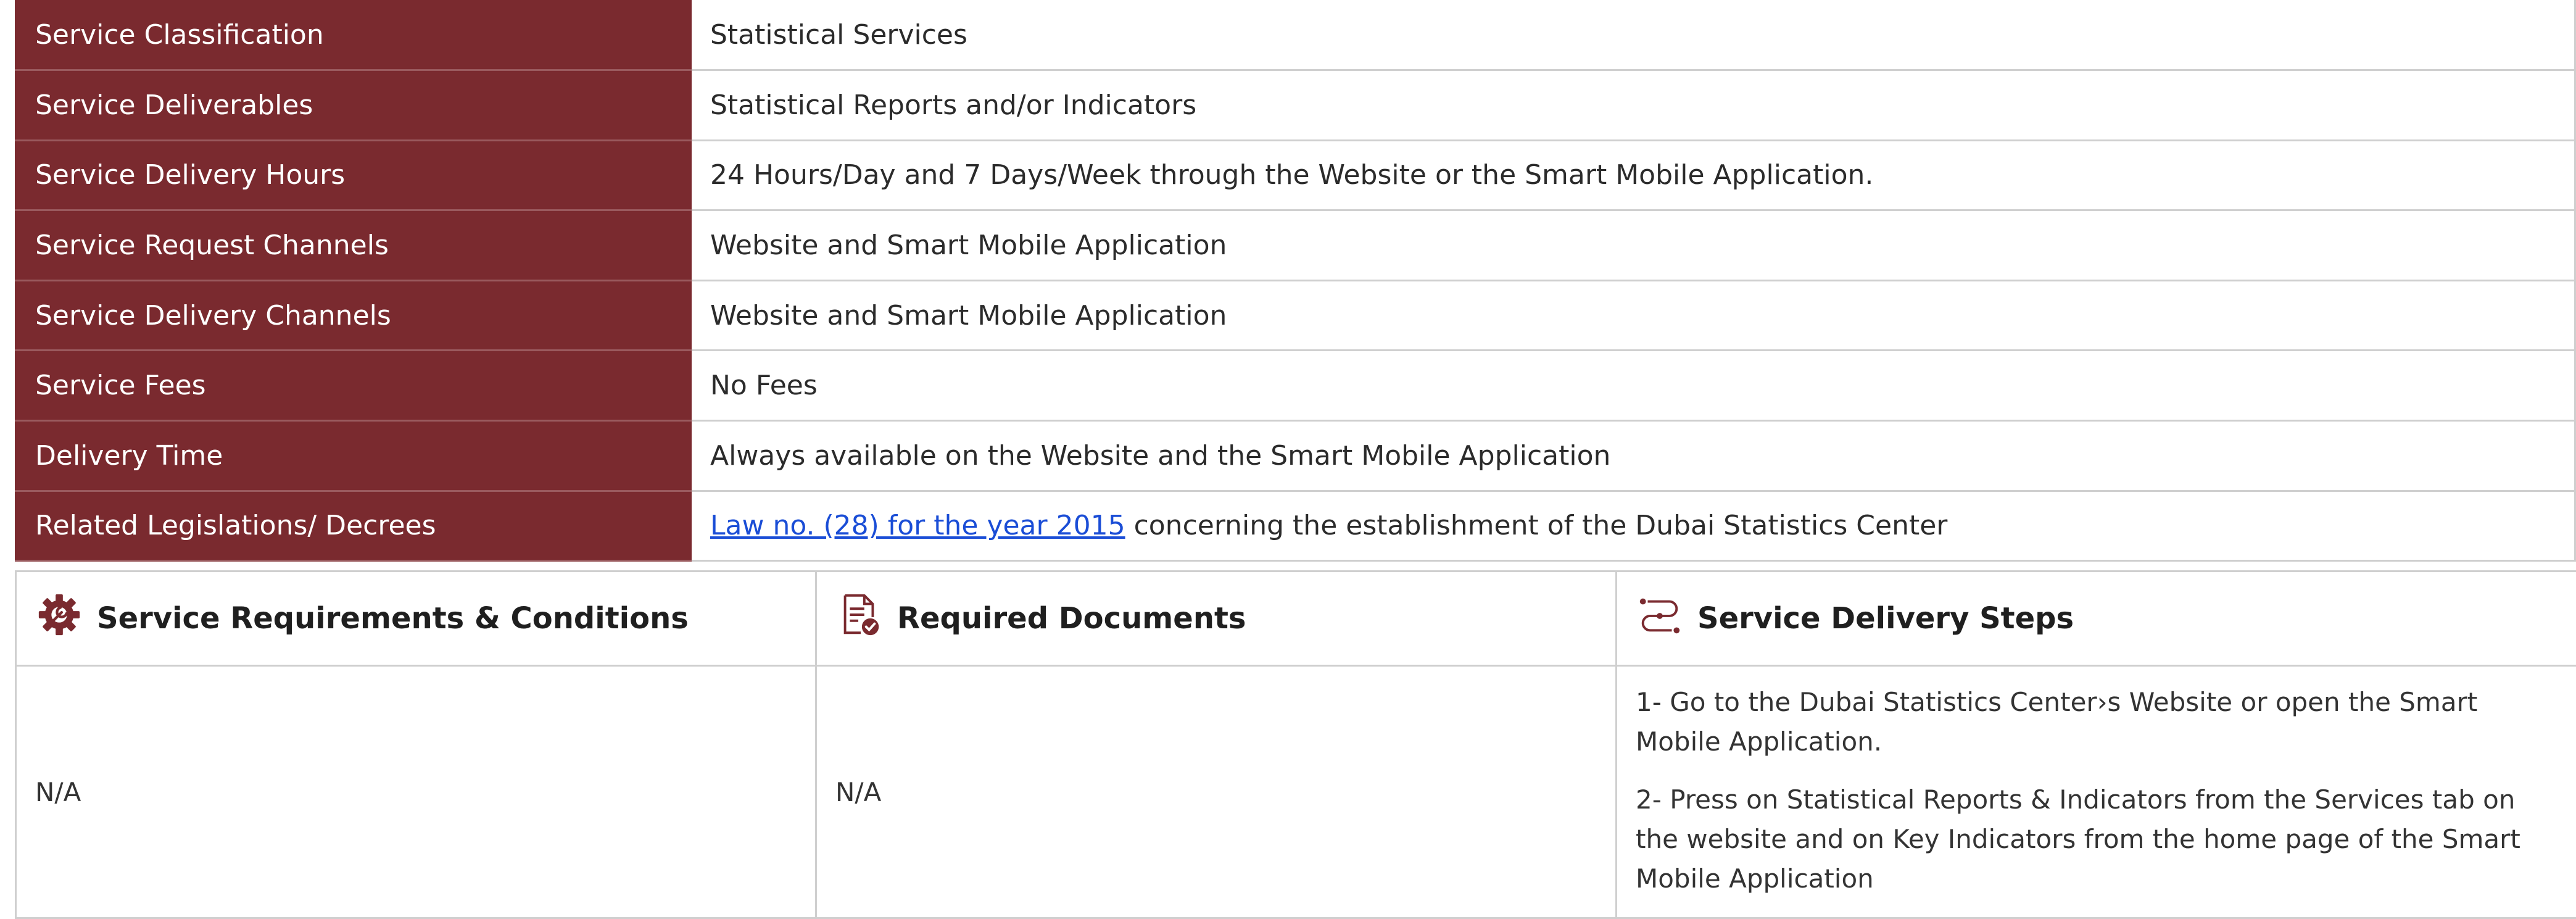 This screenshot has height=919, width=2576. What do you see at coordinates (353, 526) in the screenshot?
I see `row-label: Related Legislations/ Decrees` at bounding box center [353, 526].